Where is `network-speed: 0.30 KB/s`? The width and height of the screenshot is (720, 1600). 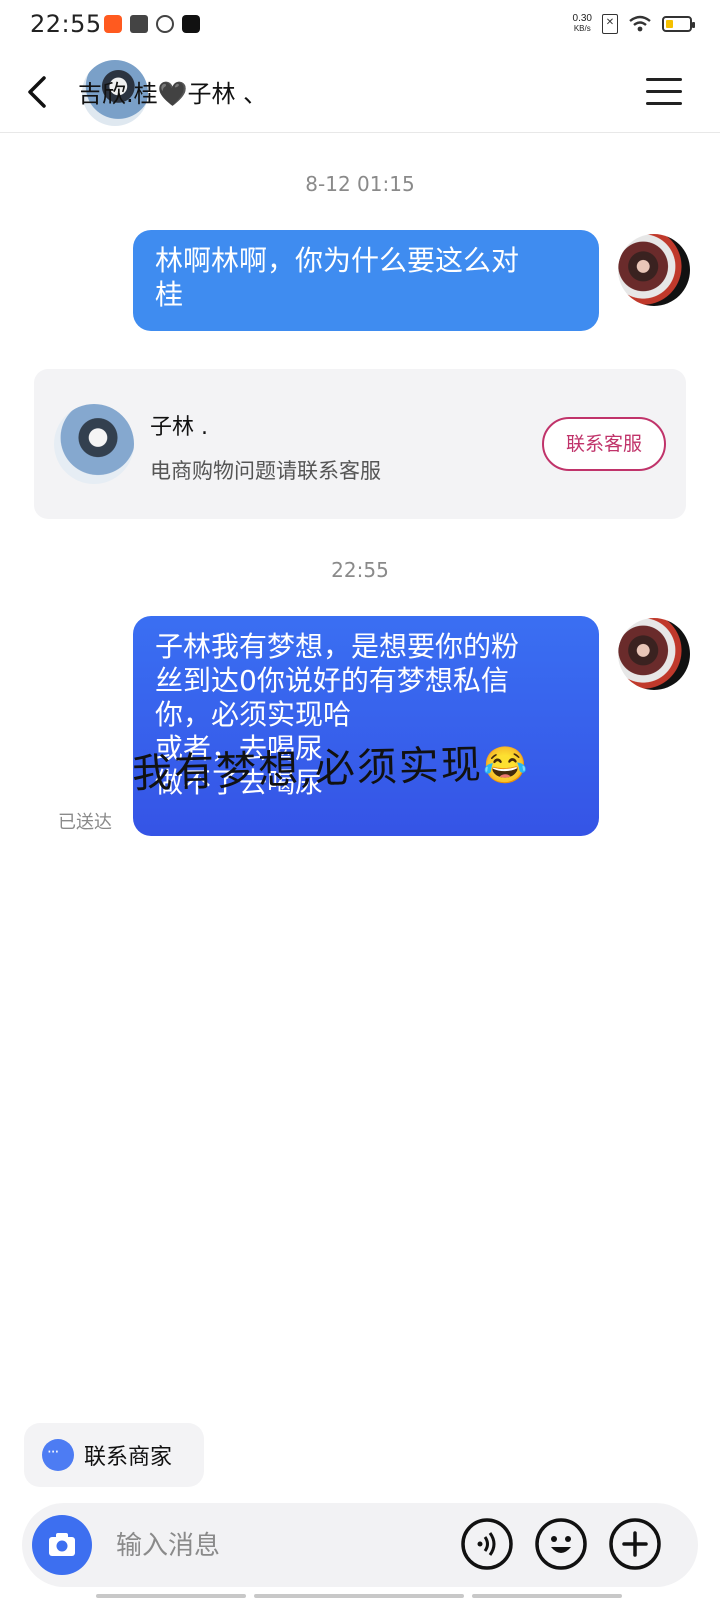
network-speed: 0.30 KB/s is located at coordinates (582, 24).